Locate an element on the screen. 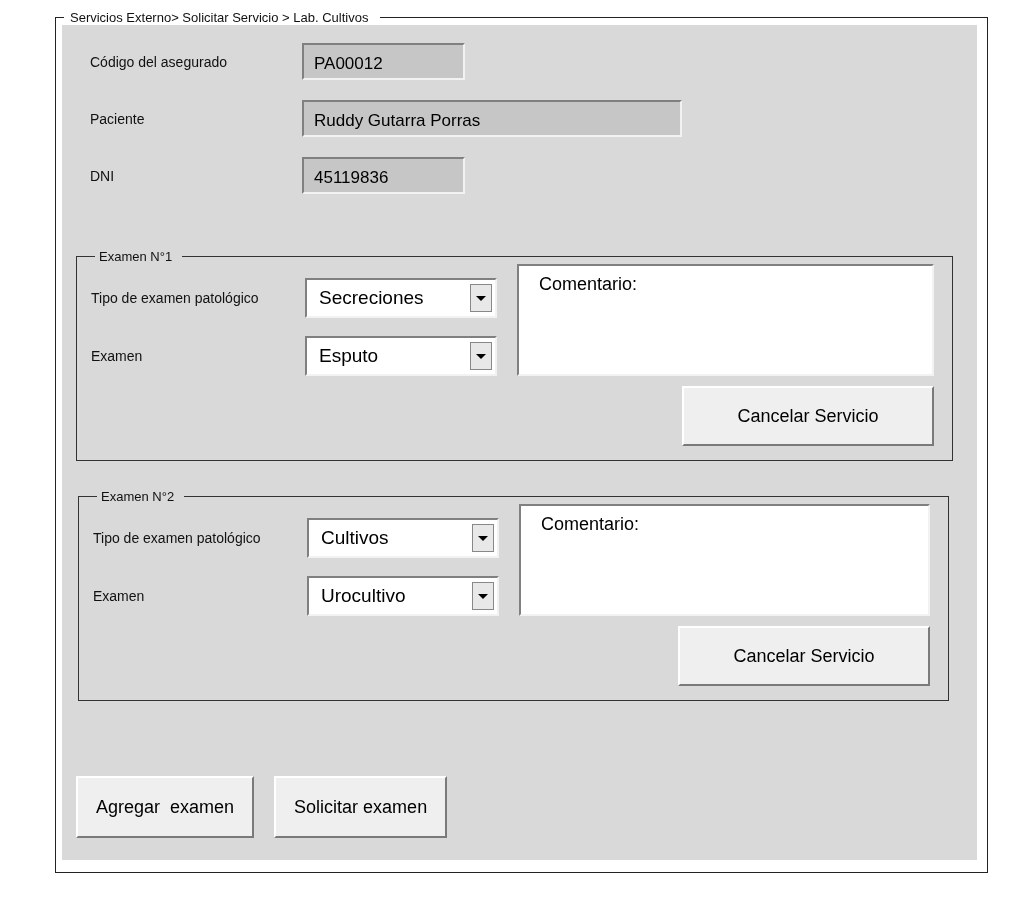 The image size is (1016, 918). breadcrumb: Servicios Externo> Solicitar Servicio > Lab. Cultivos is located at coordinates (219, 17).